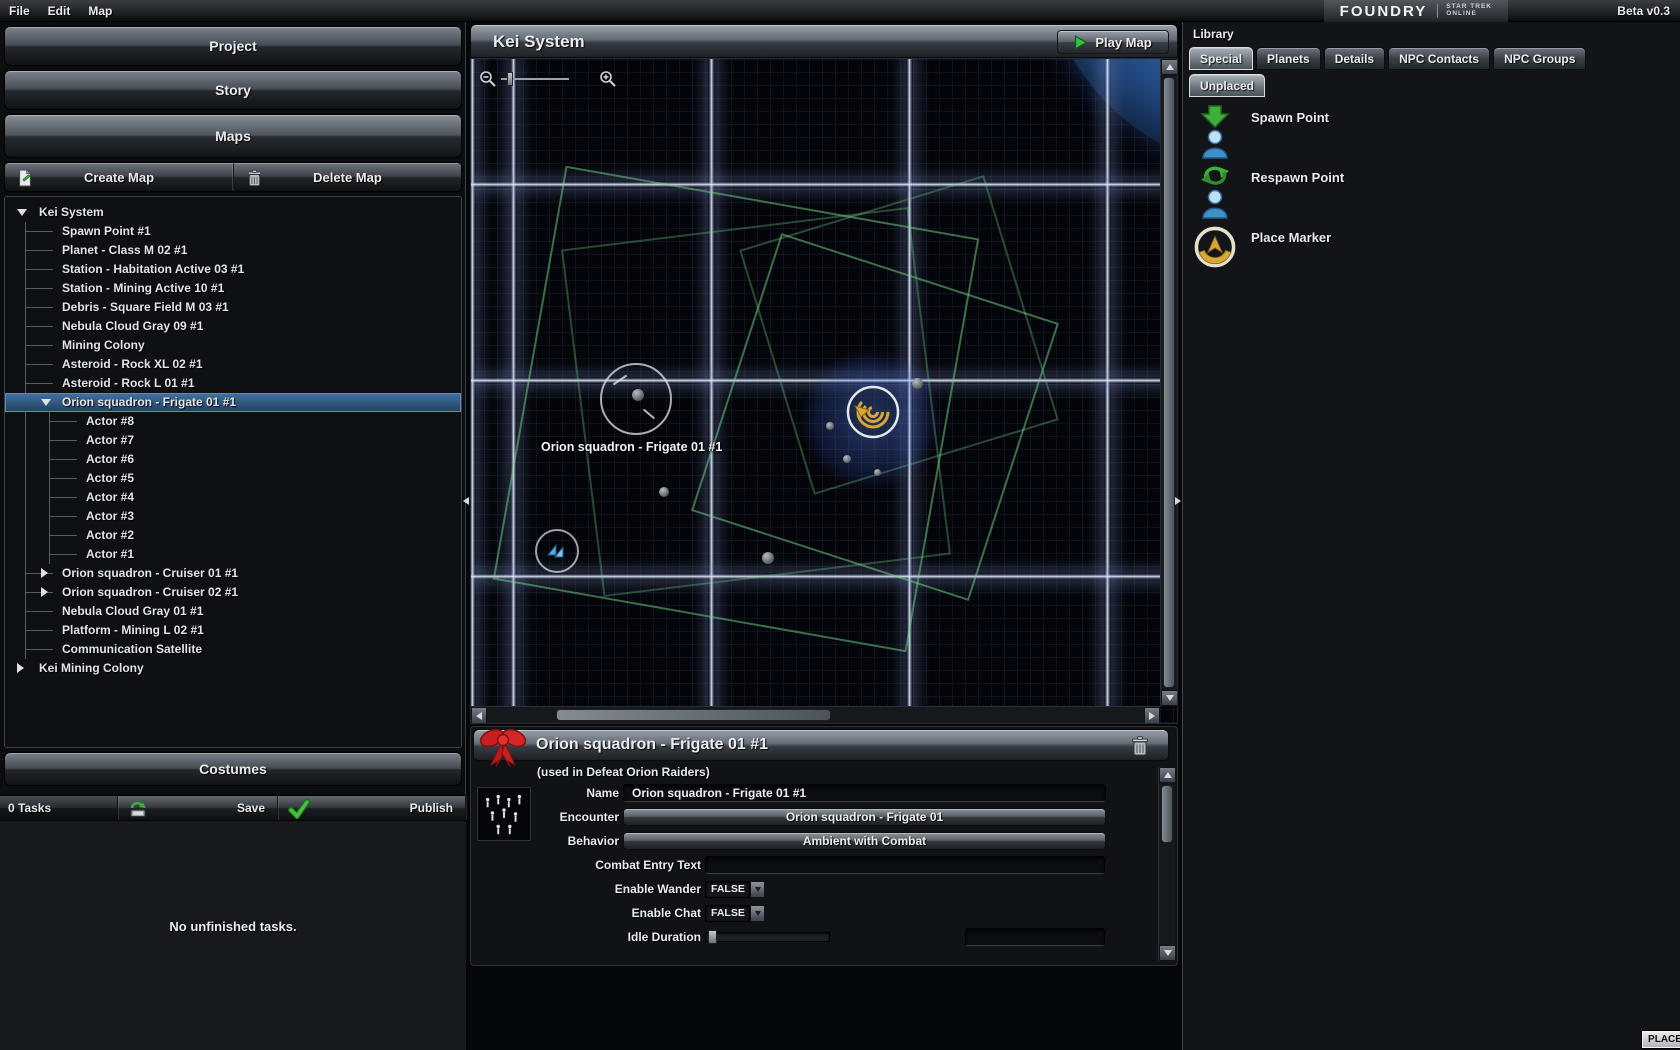  What do you see at coordinates (19, 11) in the screenshot?
I see `menu-file: File` at bounding box center [19, 11].